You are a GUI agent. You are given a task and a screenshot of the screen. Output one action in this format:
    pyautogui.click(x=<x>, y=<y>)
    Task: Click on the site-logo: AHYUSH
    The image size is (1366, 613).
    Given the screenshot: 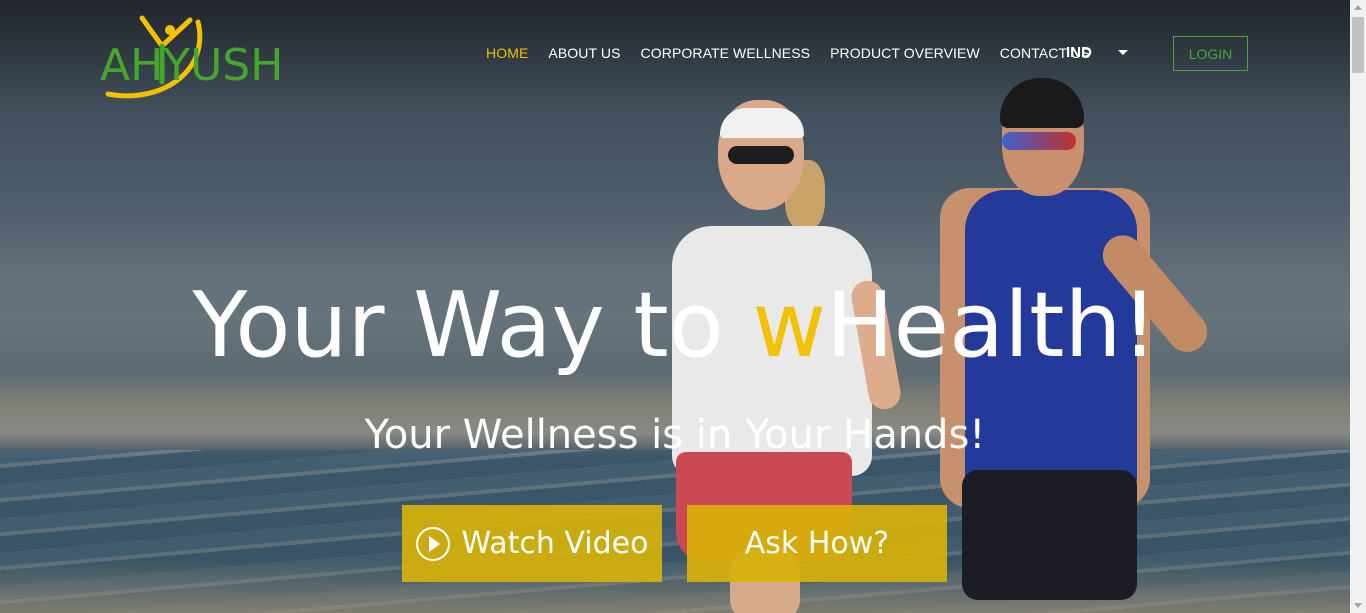 What is the action you would take?
    pyautogui.click(x=191, y=57)
    